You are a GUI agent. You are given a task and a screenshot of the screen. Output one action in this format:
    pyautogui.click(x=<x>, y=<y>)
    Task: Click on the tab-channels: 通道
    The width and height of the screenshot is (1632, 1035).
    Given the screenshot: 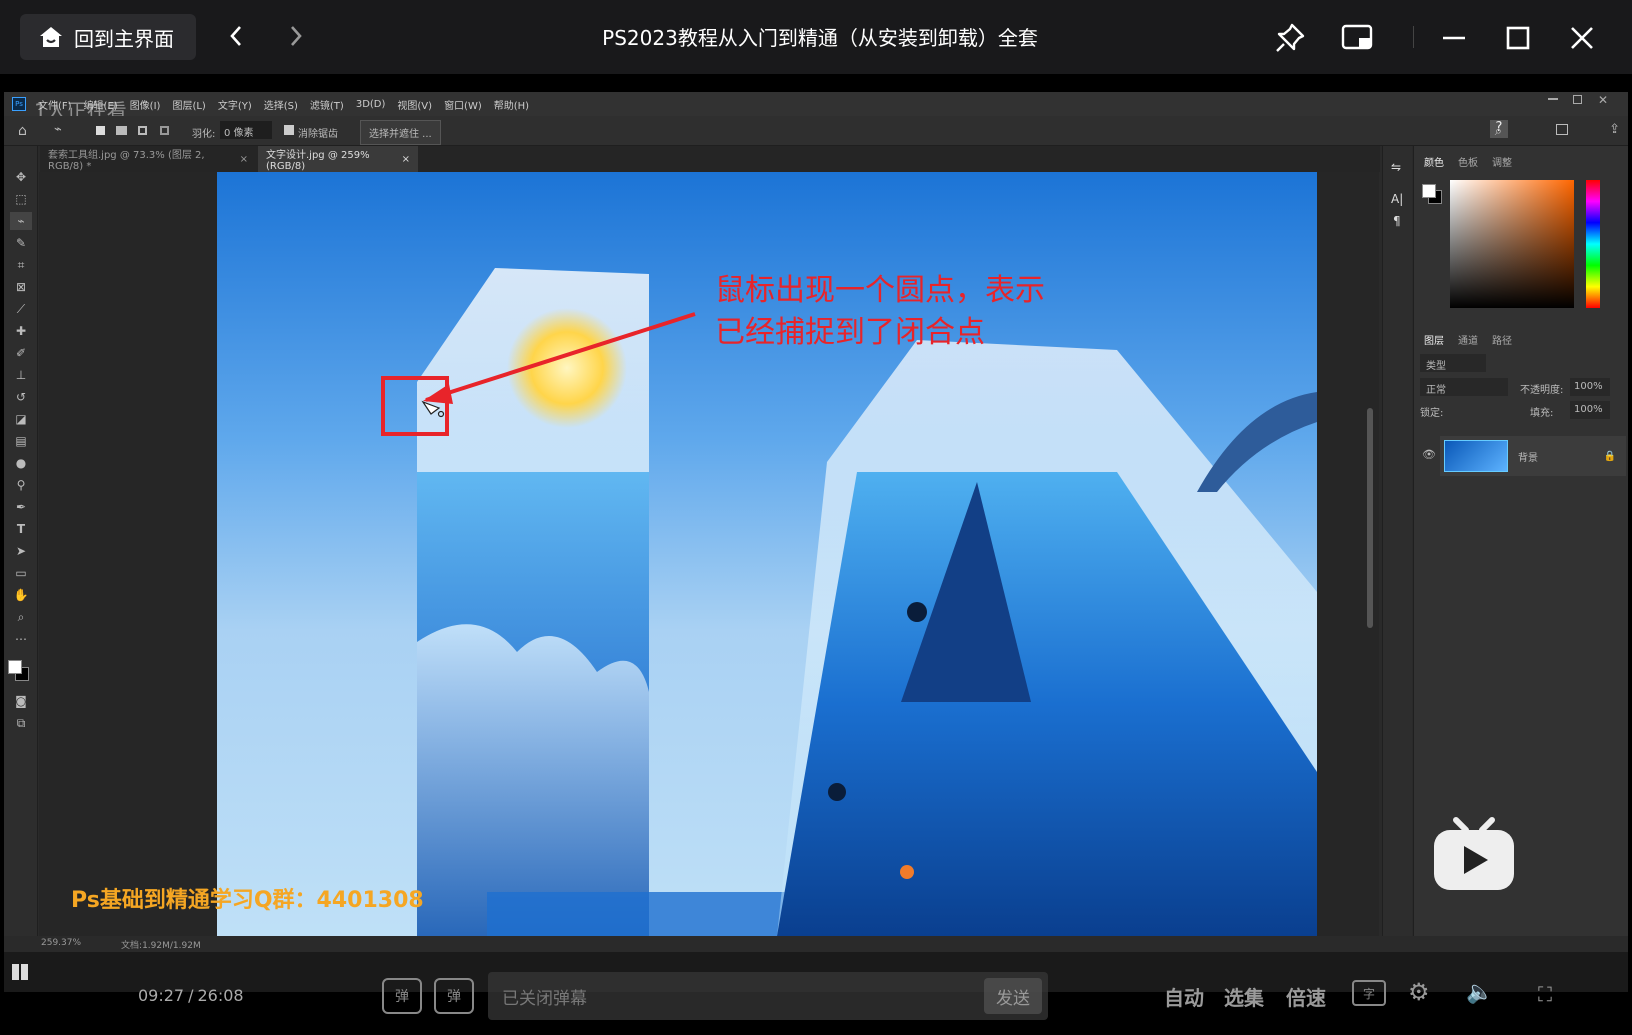 What is the action you would take?
    pyautogui.click(x=1468, y=339)
    